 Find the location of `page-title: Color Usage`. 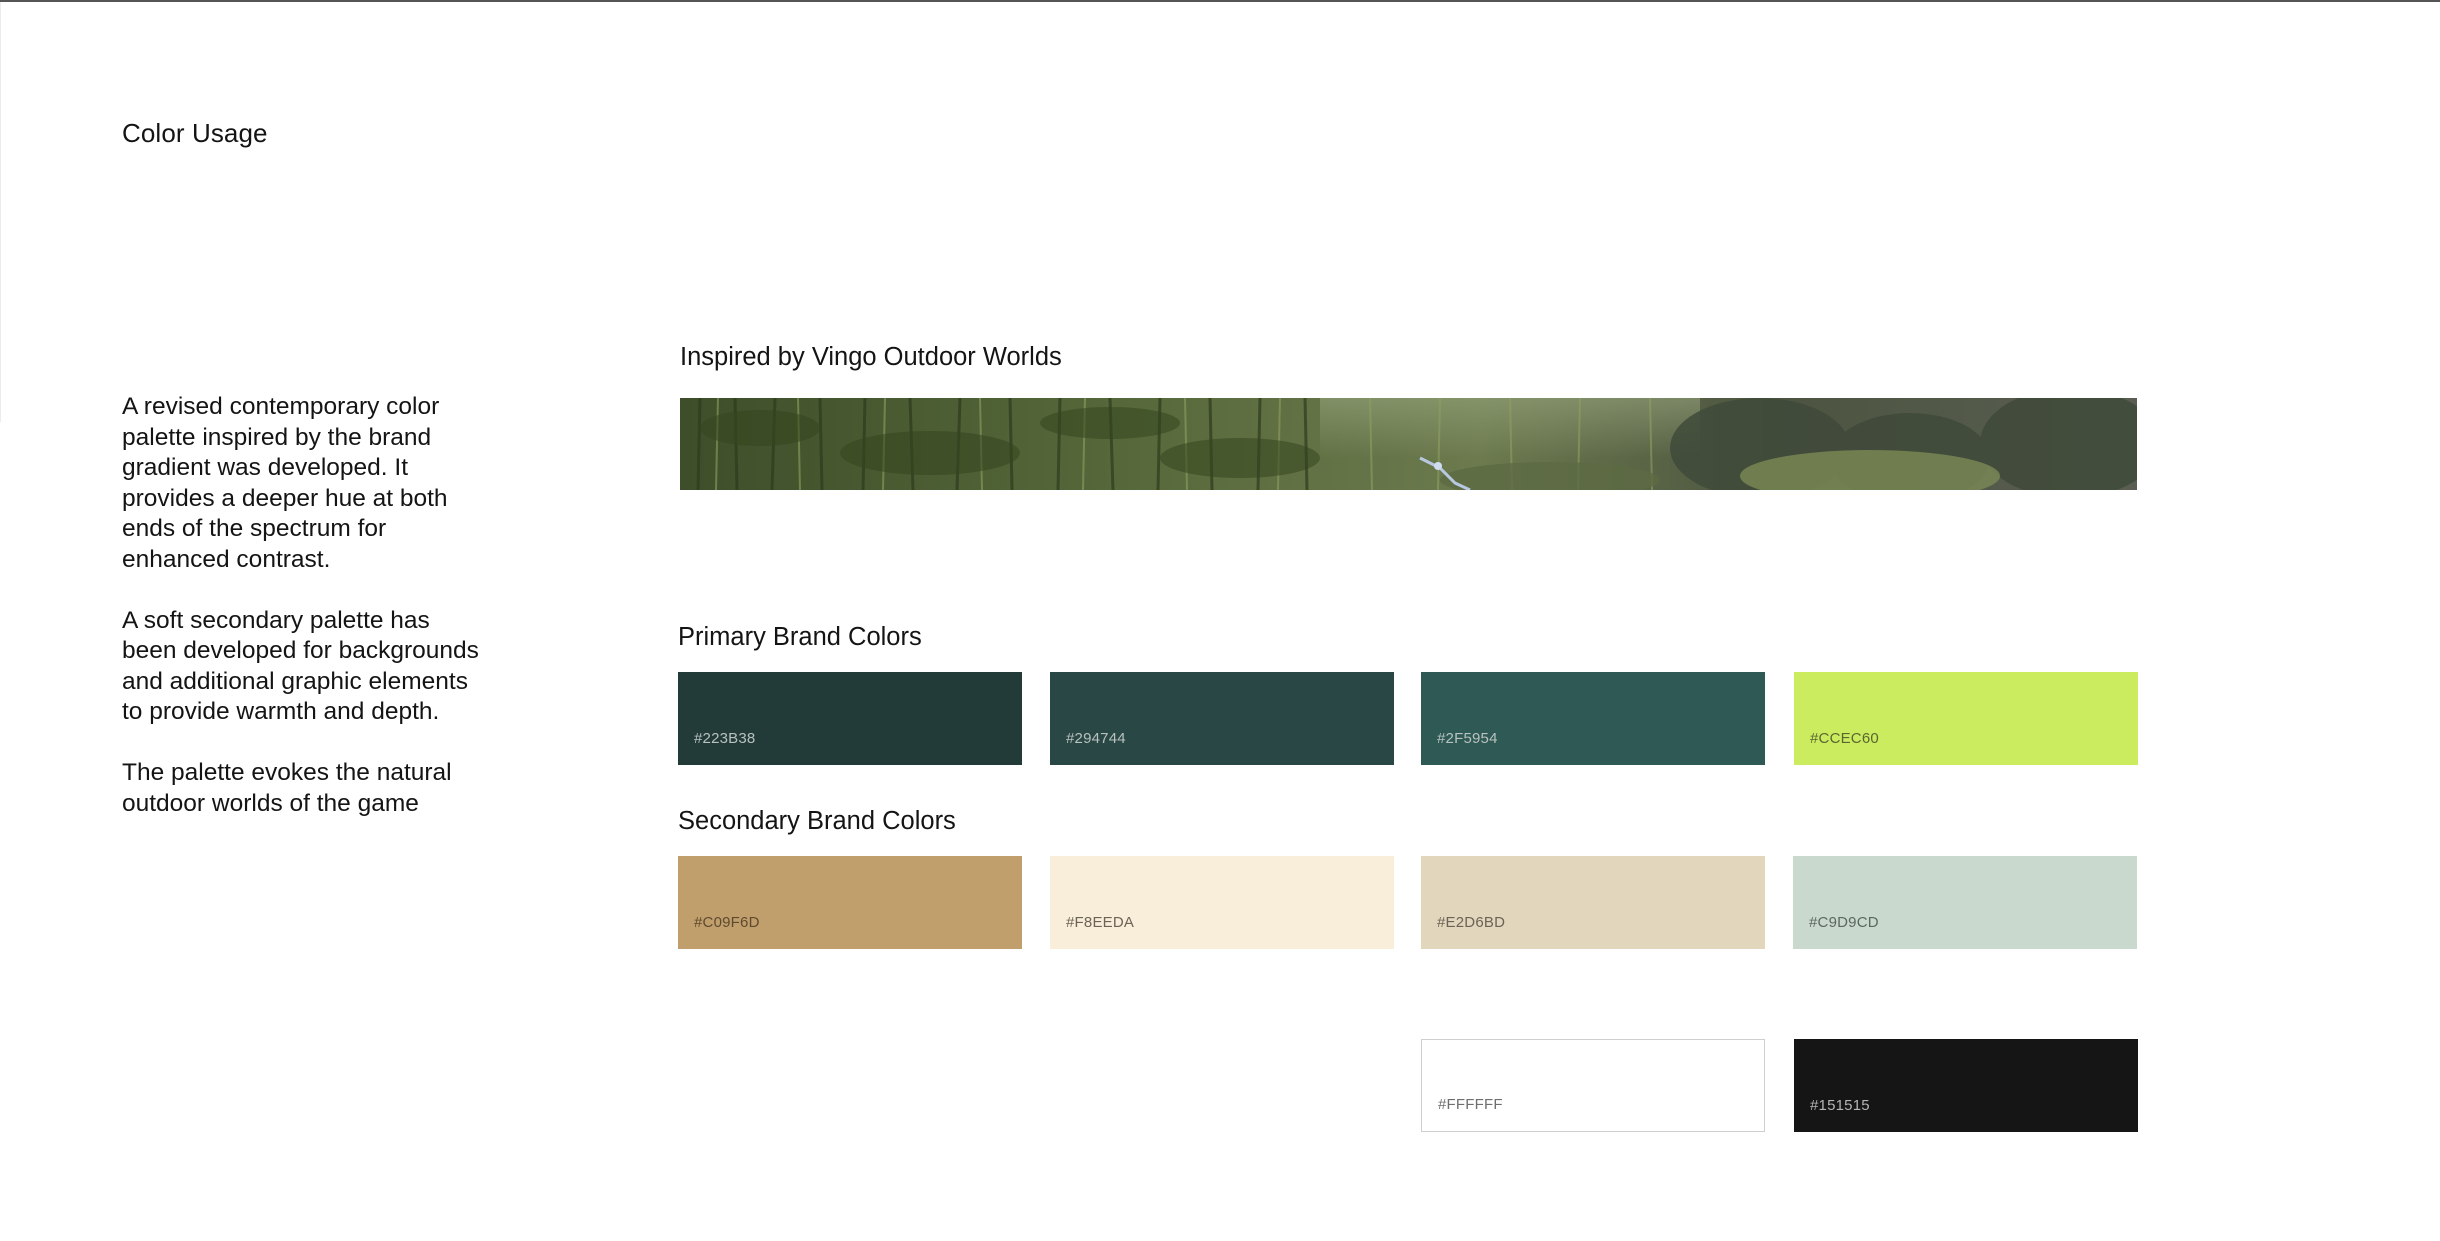

page-title: Color Usage is located at coordinates (195, 133).